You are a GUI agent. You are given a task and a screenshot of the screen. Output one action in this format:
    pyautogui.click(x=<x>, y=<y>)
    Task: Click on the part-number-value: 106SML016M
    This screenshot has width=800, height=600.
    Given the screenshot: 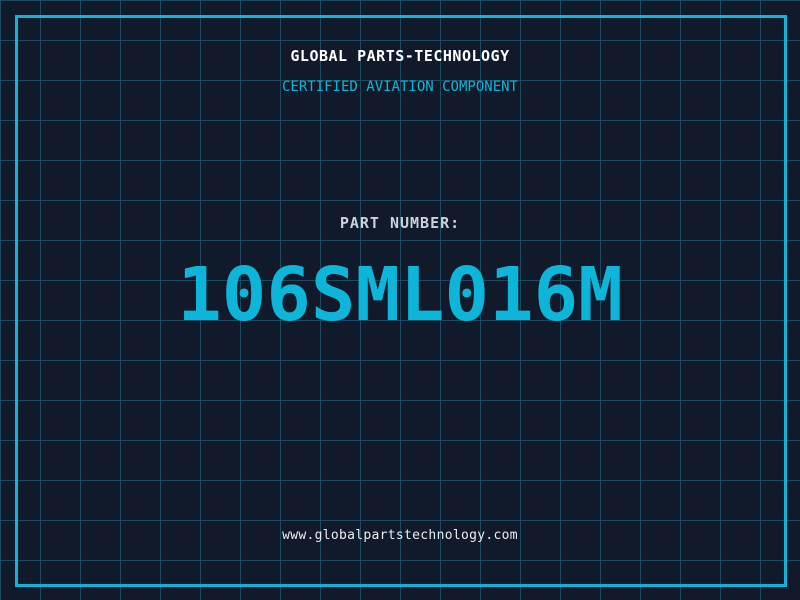 What is the action you would take?
    pyautogui.click(x=400, y=295)
    